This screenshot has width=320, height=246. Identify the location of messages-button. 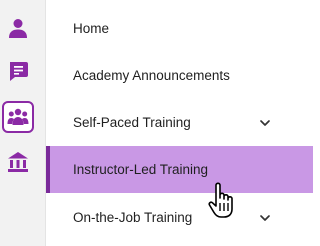
(18, 71).